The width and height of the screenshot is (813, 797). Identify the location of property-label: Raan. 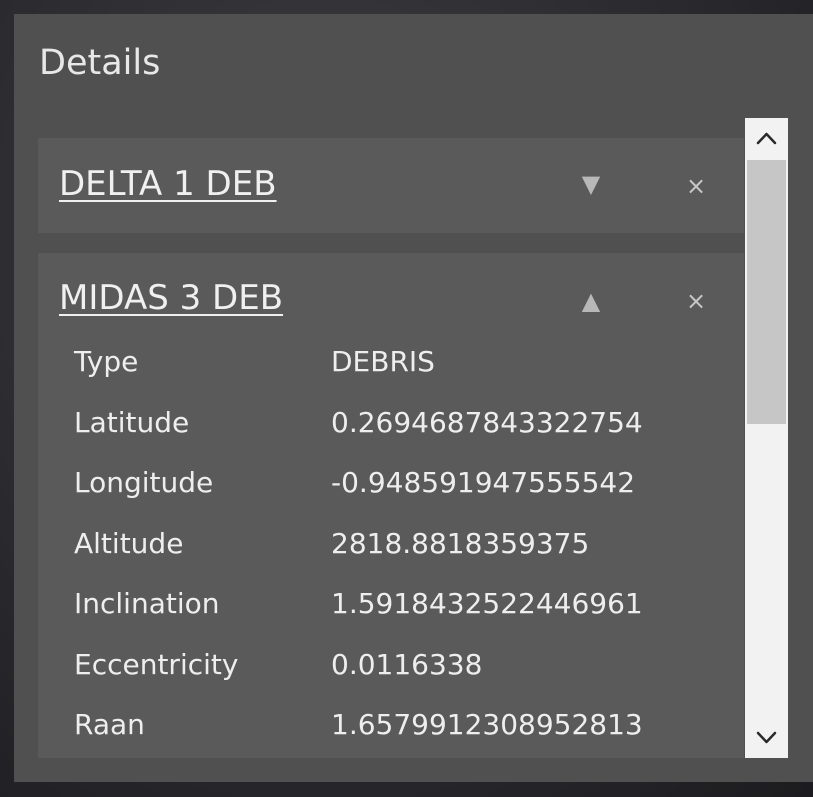
(109, 724).